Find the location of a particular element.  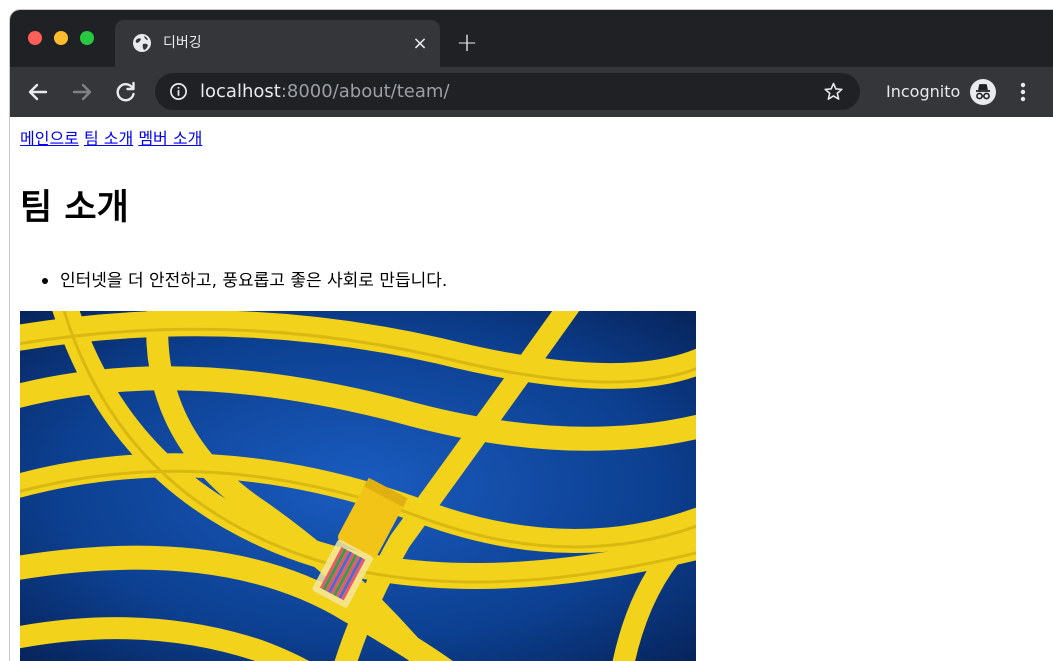

new-tab-button: + is located at coordinates (467, 44).